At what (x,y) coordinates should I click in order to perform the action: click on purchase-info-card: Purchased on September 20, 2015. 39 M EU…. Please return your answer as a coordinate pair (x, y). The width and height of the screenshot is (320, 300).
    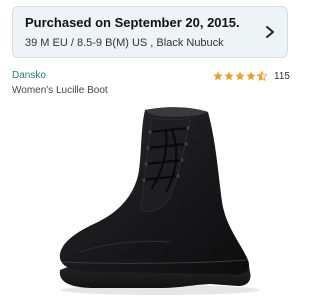
    Looking at the image, I should click on (150, 32).